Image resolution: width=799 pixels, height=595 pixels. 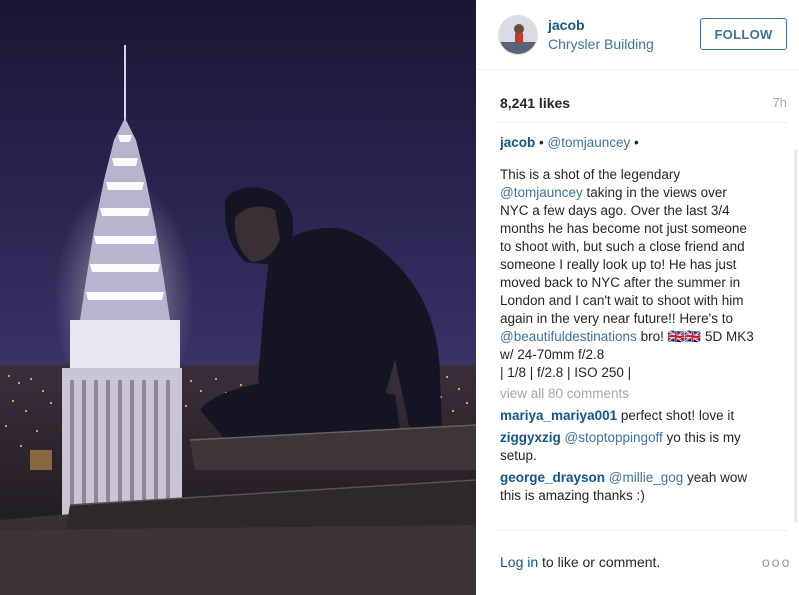 I want to click on comment-text: perfect shot! love it, so click(x=676, y=415).